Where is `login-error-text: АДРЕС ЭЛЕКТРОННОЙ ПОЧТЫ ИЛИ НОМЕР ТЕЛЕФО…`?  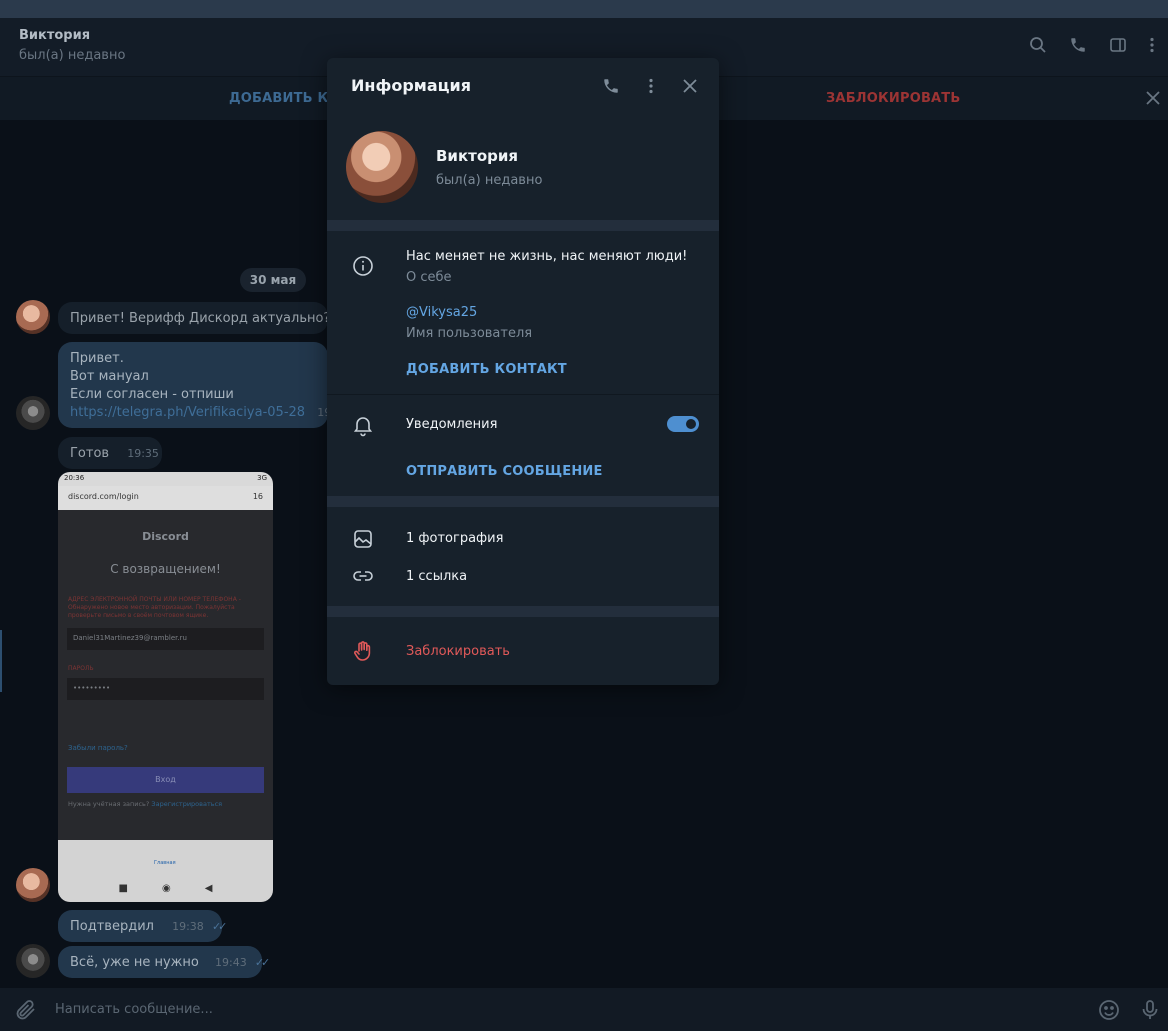
login-error-text: АДРЕС ЭЛЕКТРОННОЙ ПОЧТЫ ИЛИ НОМЕР ТЕЛЕФО… is located at coordinates (154, 607).